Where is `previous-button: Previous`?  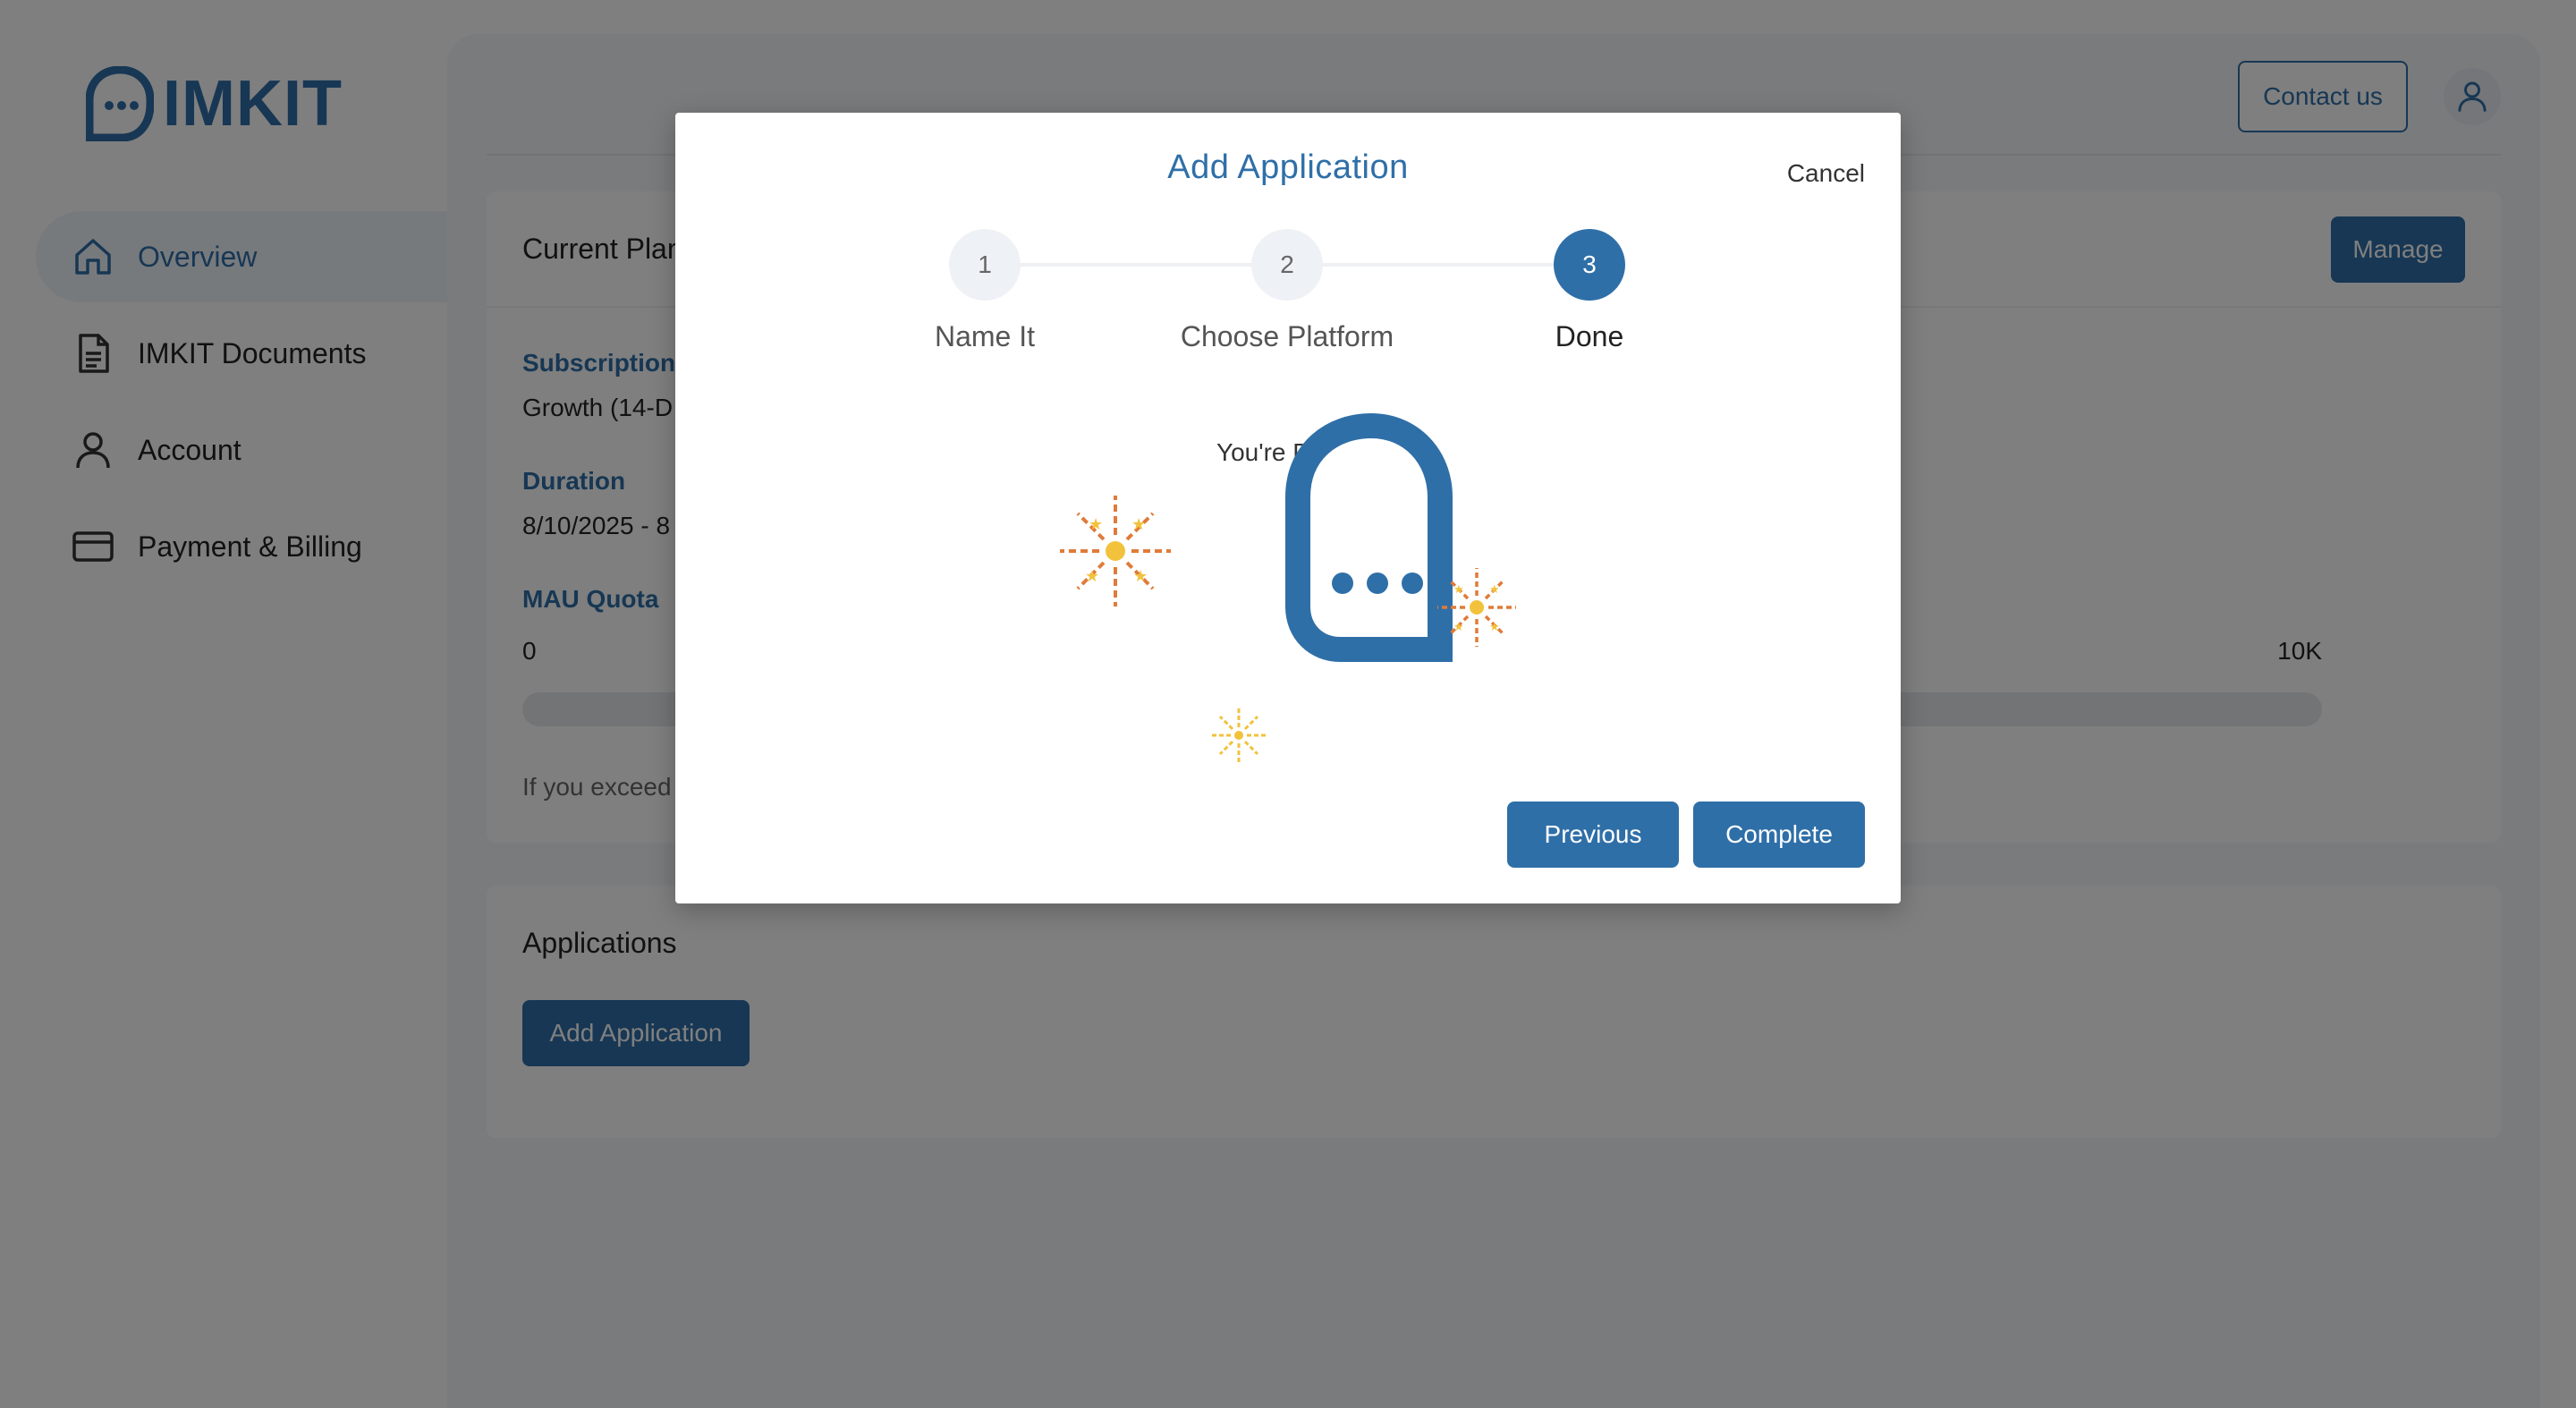
previous-button: Previous is located at coordinates (1593, 835).